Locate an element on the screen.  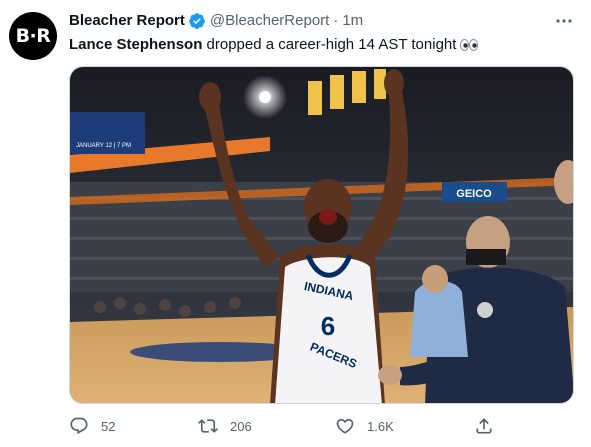
avatar: B·R is located at coordinates (33, 36).